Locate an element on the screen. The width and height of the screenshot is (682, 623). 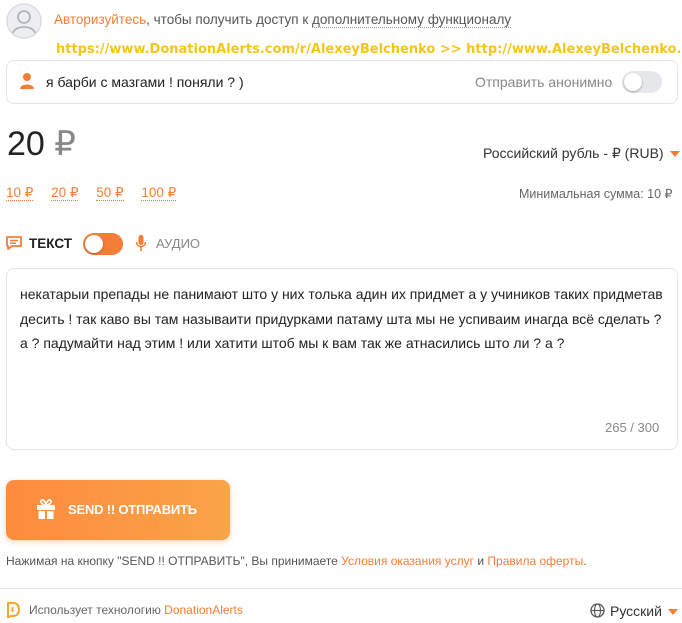
powered-by: Использует технологию DonationAlerts is located at coordinates (136, 610).